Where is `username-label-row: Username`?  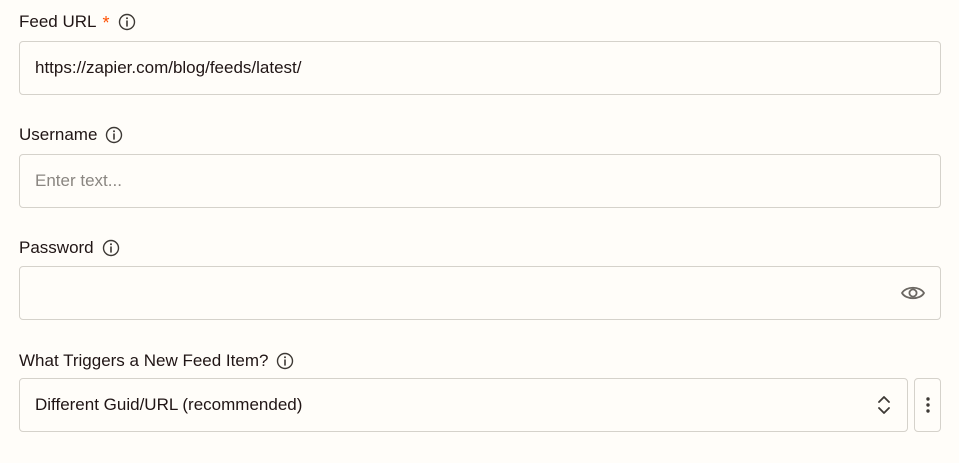
username-label-row: Username is located at coordinates (480, 135).